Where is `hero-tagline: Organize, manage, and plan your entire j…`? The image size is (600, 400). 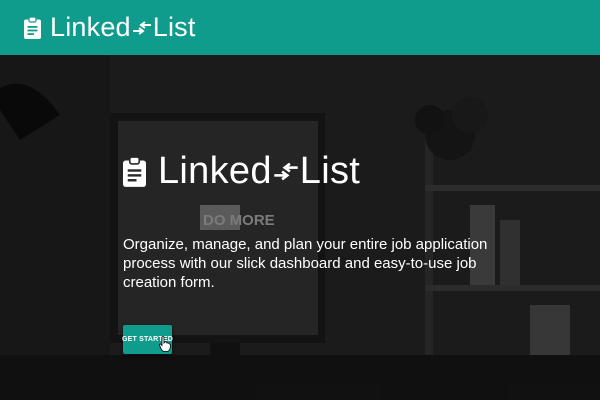 hero-tagline: Organize, manage, and plan your entire j… is located at coordinates (305, 263).